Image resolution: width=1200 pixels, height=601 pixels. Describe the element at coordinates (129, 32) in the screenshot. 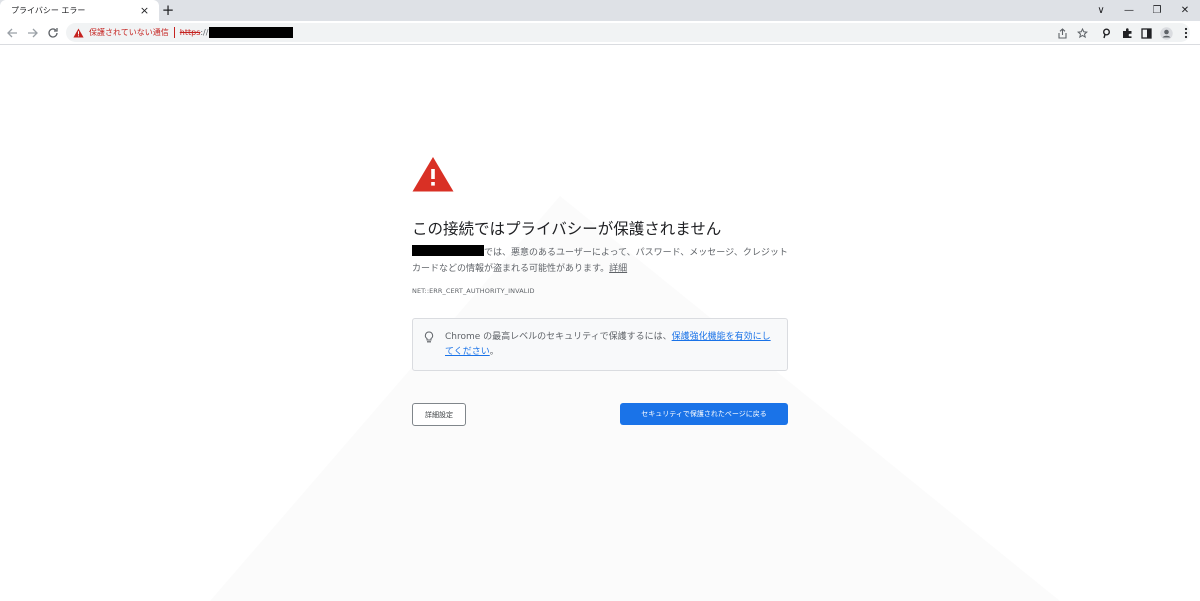

I see `security-status-label: 保護されていない通信` at that location.